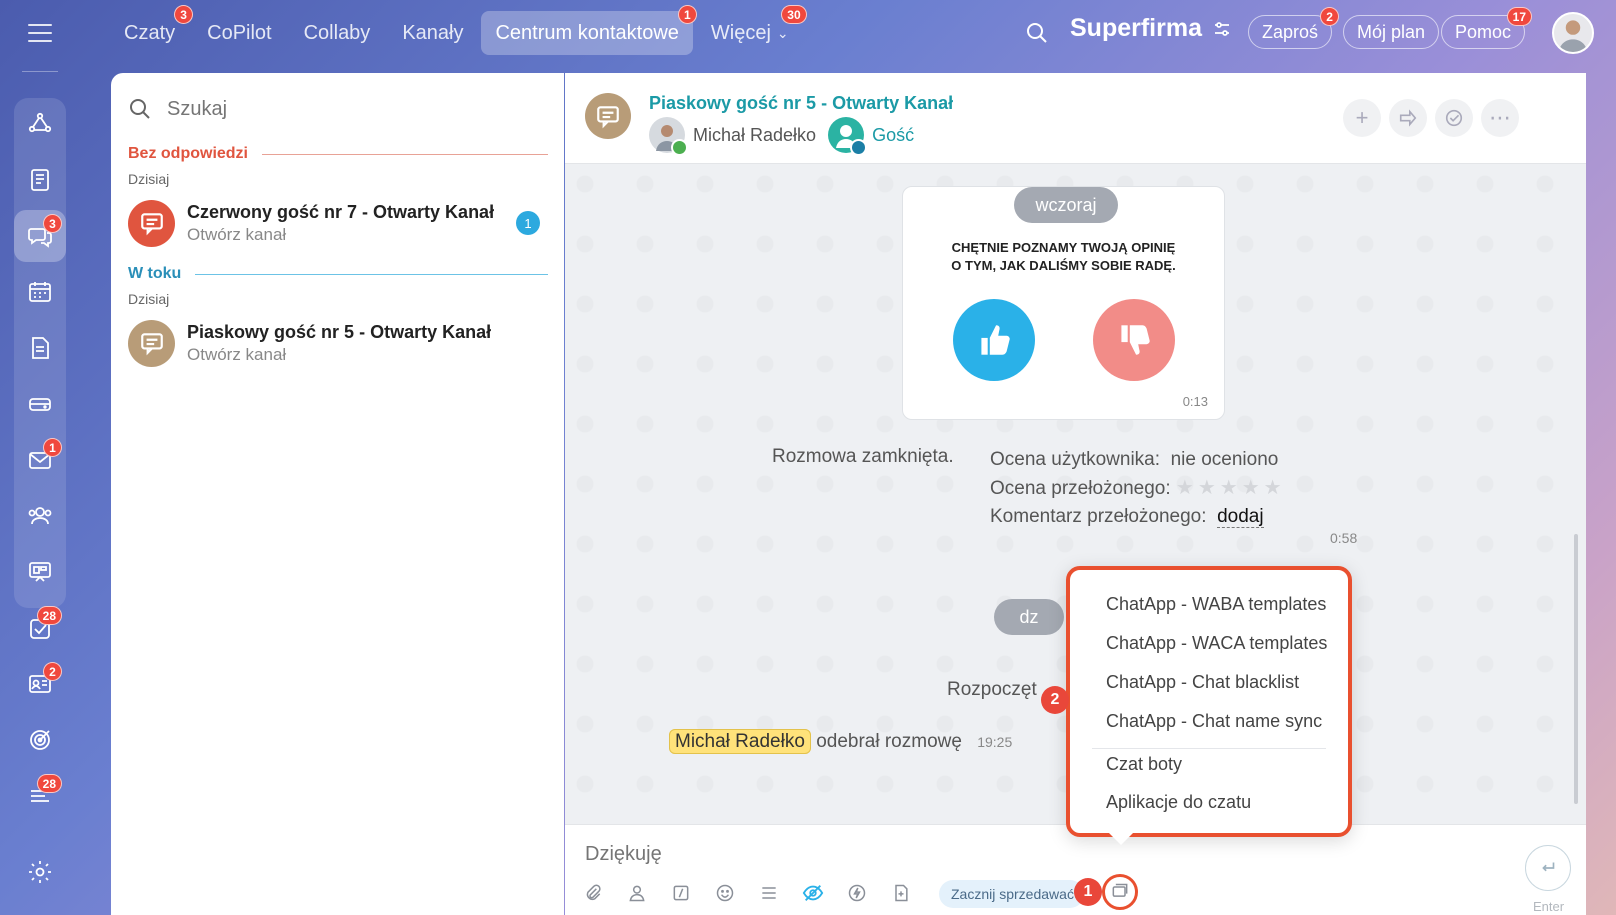 This screenshot has height=915, width=1616. Describe the element at coordinates (1202, 682) in the screenshot. I see `menu-item-chat-blacklist: ChatApp - Chat blacklist` at that location.